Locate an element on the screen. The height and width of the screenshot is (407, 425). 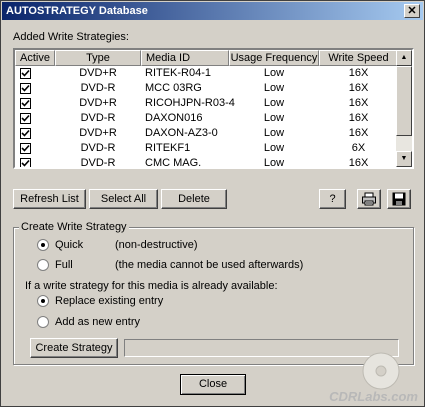
quick-label: Quick is located at coordinates (69, 245).